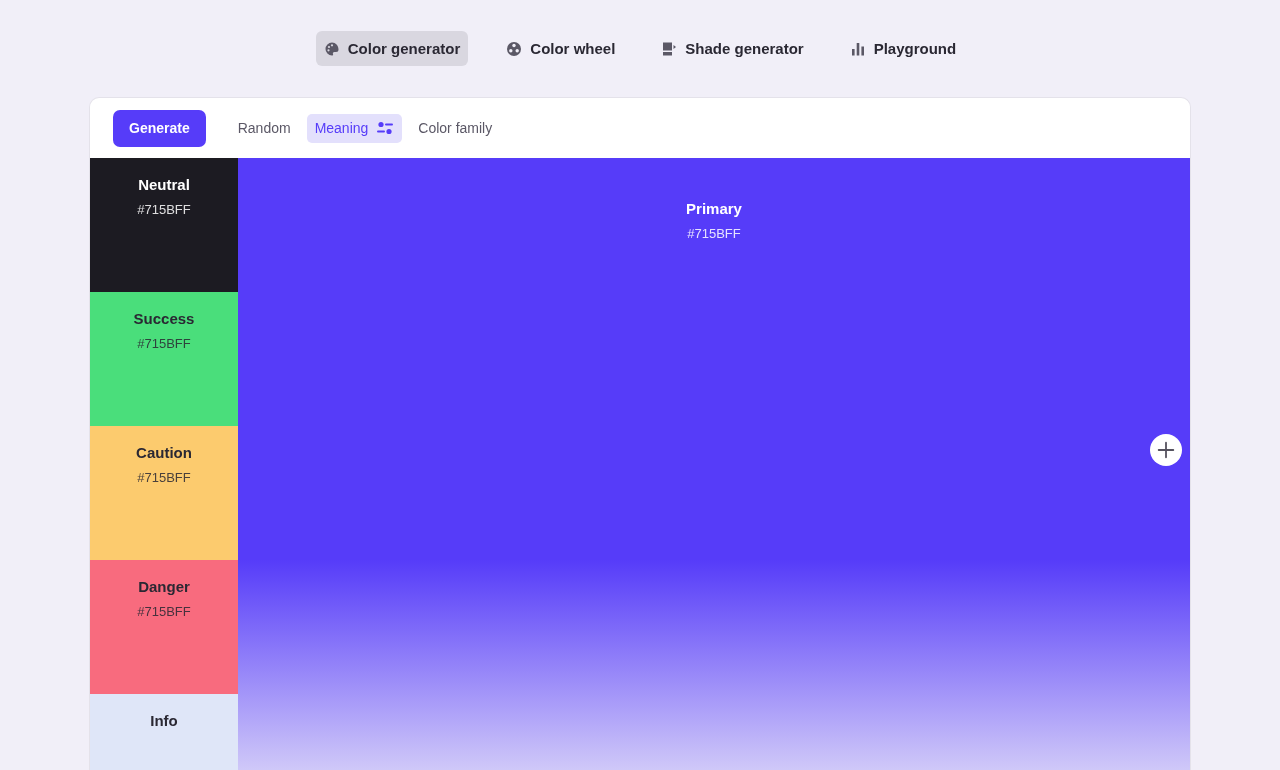  What do you see at coordinates (164, 627) in the screenshot?
I see `color-swatch: Danger #715BFF` at bounding box center [164, 627].